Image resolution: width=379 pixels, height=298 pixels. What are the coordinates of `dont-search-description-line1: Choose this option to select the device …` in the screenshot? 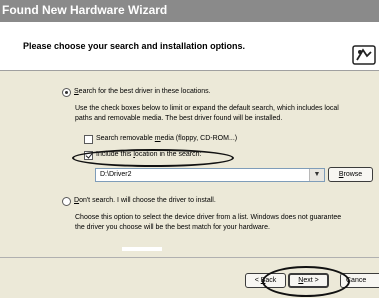 It's located at (208, 217).